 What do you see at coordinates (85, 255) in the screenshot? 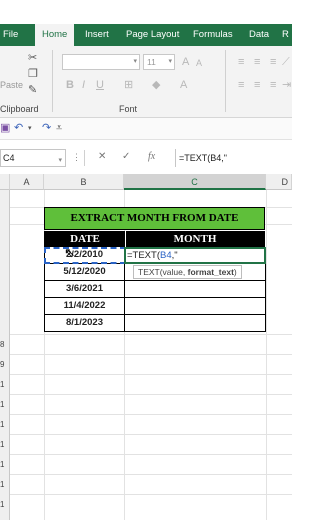
I see `referenced-cell-highlight` at bounding box center [85, 255].